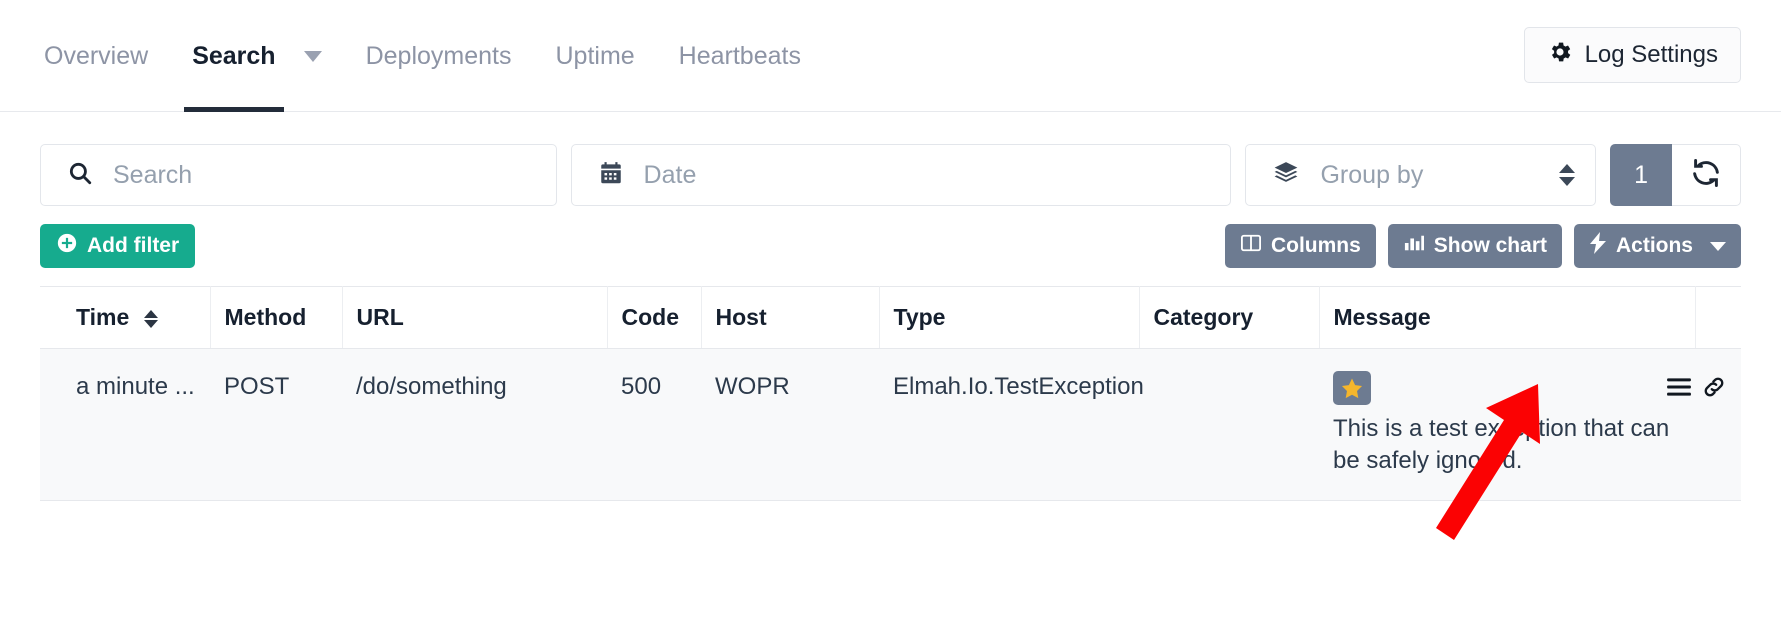  What do you see at coordinates (51, 424) in the screenshot?
I see `severity-indicator` at bounding box center [51, 424].